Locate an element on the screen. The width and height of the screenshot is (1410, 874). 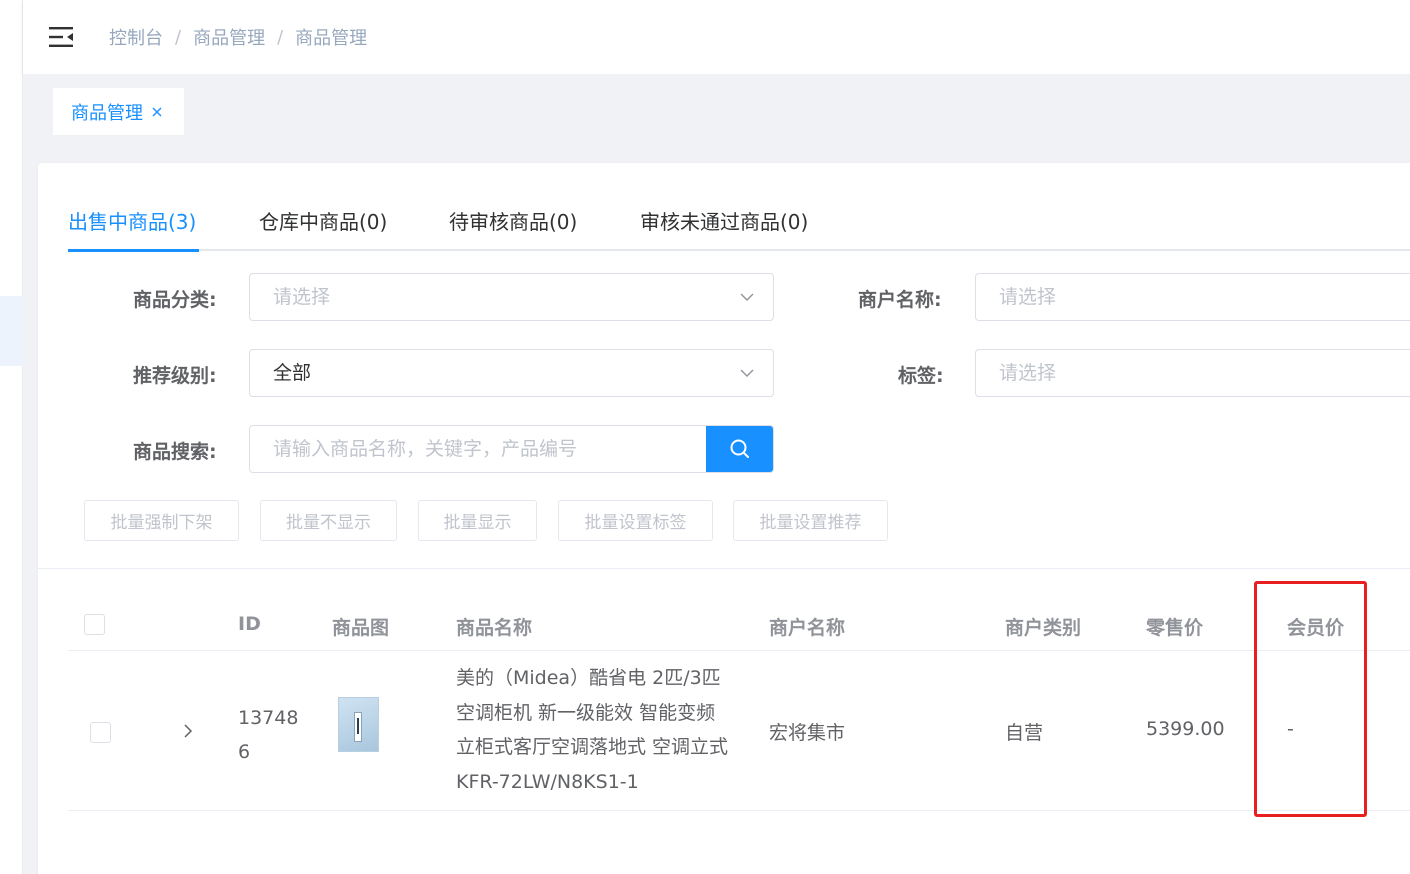
tag-goods-management: 商品管理 is located at coordinates (118, 111).